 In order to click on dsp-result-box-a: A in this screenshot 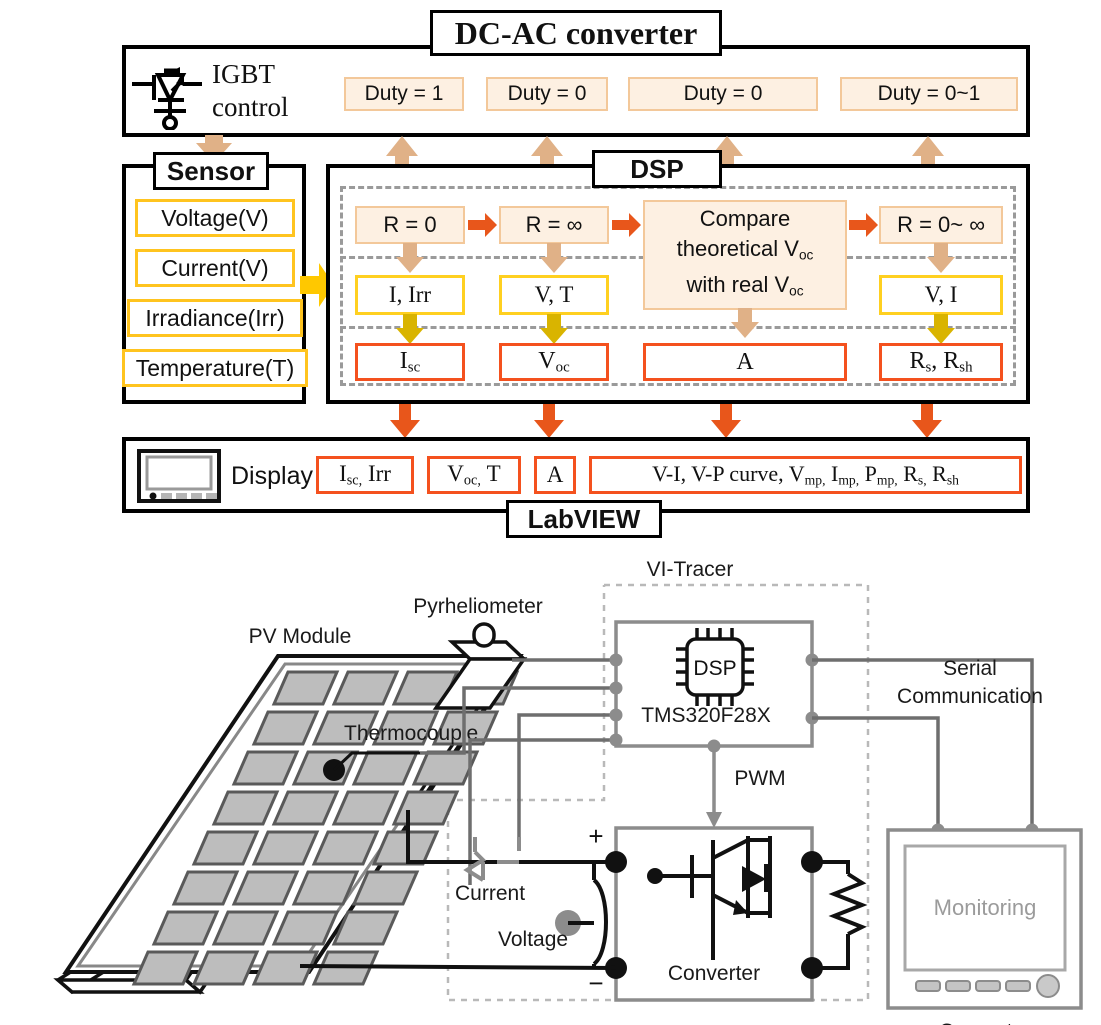, I will do `click(745, 362)`.